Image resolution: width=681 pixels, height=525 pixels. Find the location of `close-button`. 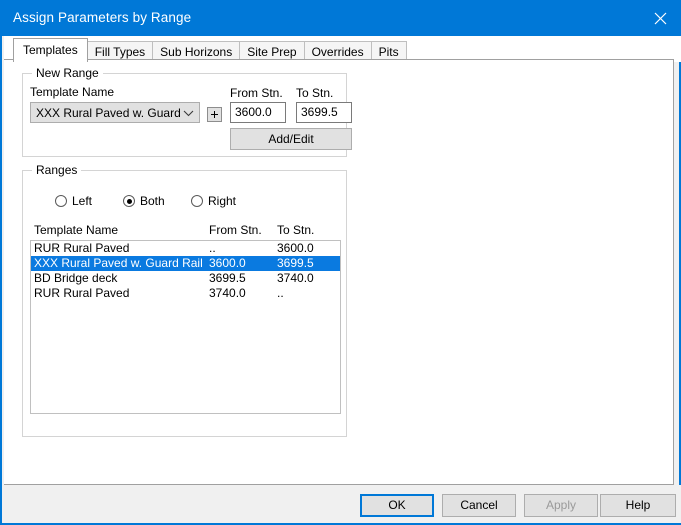

close-button is located at coordinates (659, 18).